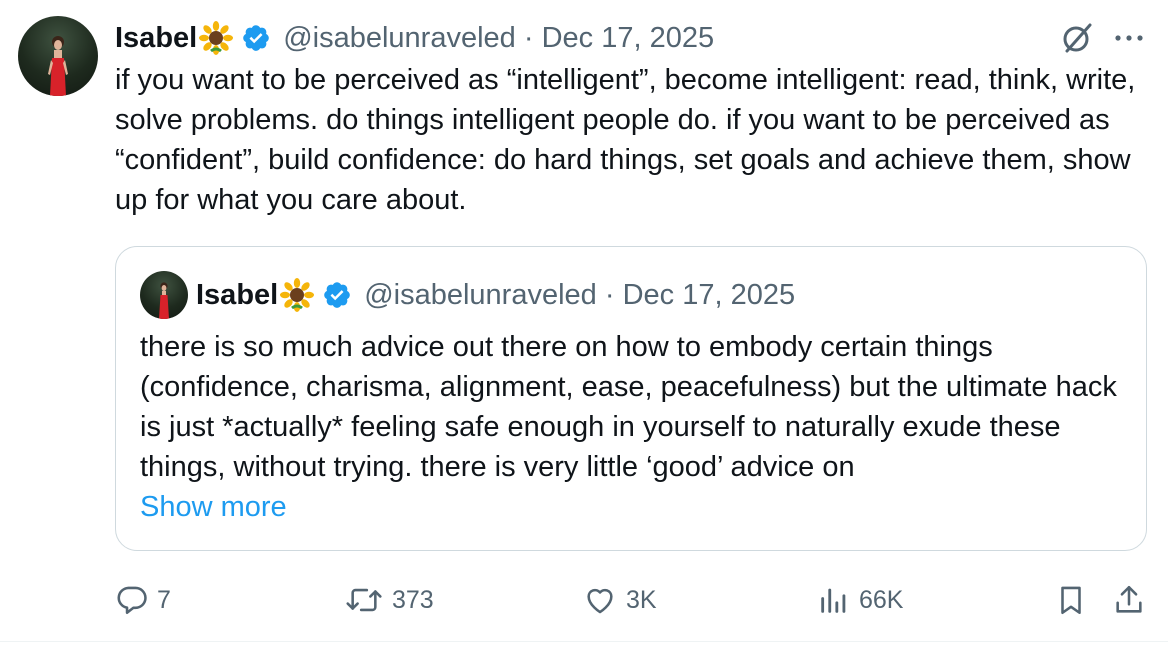 This screenshot has height=645, width=1168. Describe the element at coordinates (399, 38) in the screenshot. I see `author-handle: @isabelunraveled` at that location.